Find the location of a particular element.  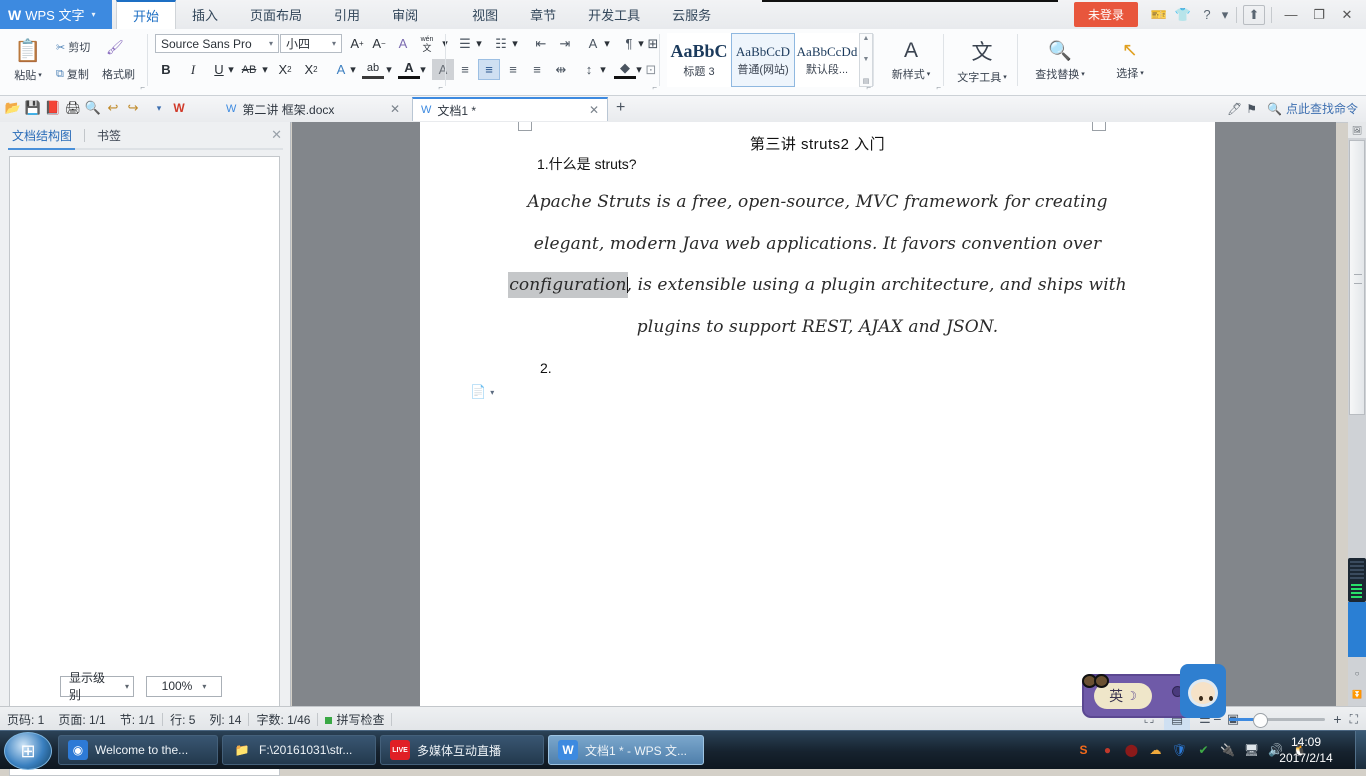

font-family-combo: Source Sans Pro ▾ is located at coordinates (217, 43).